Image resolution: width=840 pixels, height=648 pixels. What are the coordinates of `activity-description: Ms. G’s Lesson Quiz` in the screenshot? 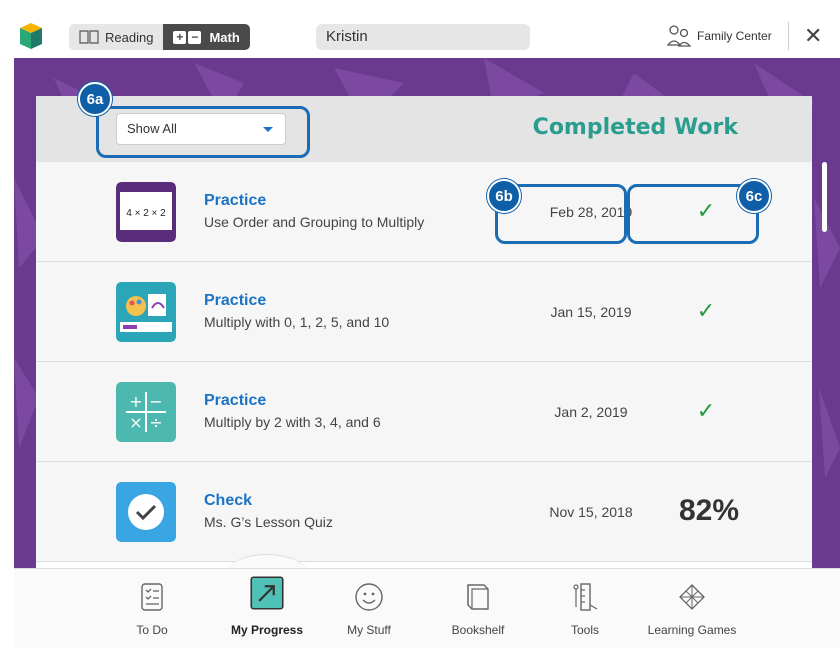 It's located at (268, 522).